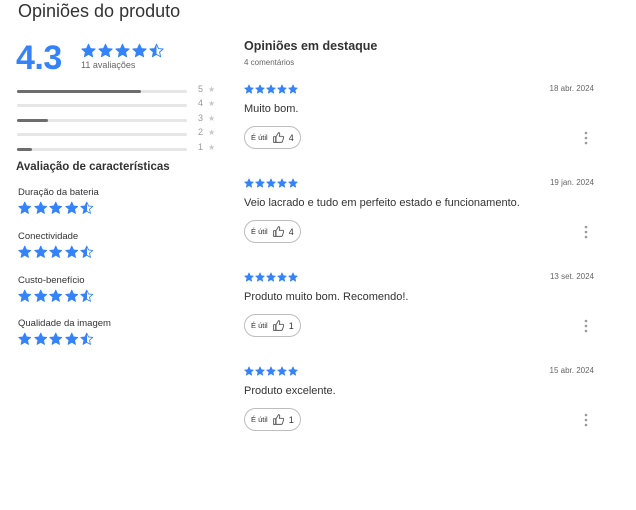 The width and height of the screenshot is (636, 510). I want to click on review-date: 13 set. 2024, so click(571, 276).